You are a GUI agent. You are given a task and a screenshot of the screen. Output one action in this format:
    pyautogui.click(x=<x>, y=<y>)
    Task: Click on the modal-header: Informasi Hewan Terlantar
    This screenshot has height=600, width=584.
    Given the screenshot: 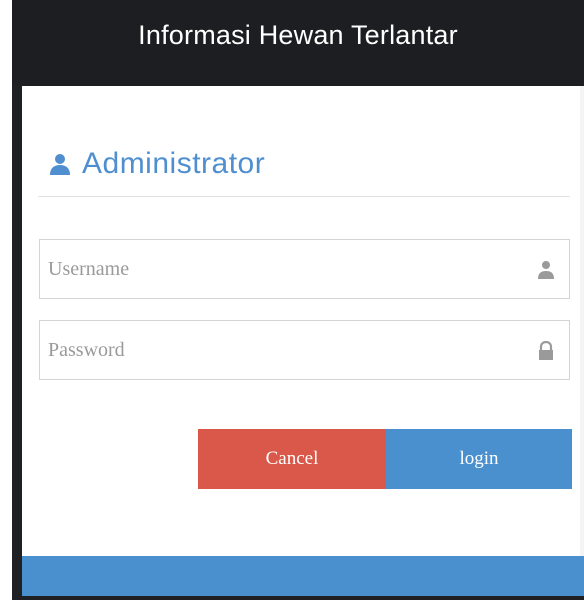 What is the action you would take?
    pyautogui.click(x=298, y=43)
    